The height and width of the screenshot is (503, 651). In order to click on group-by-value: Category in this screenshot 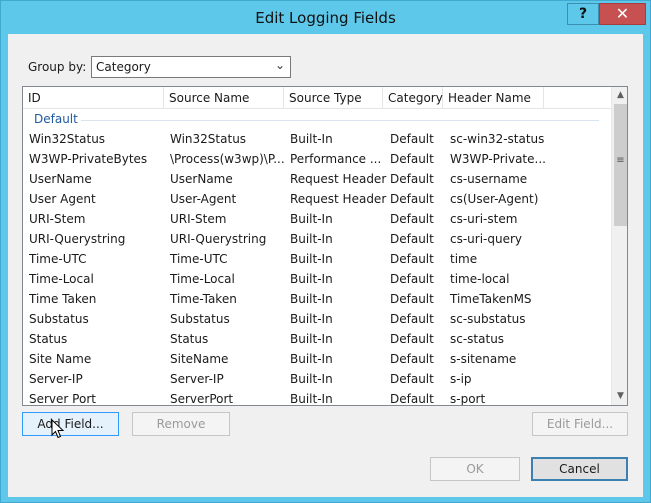, I will do `click(123, 67)`.